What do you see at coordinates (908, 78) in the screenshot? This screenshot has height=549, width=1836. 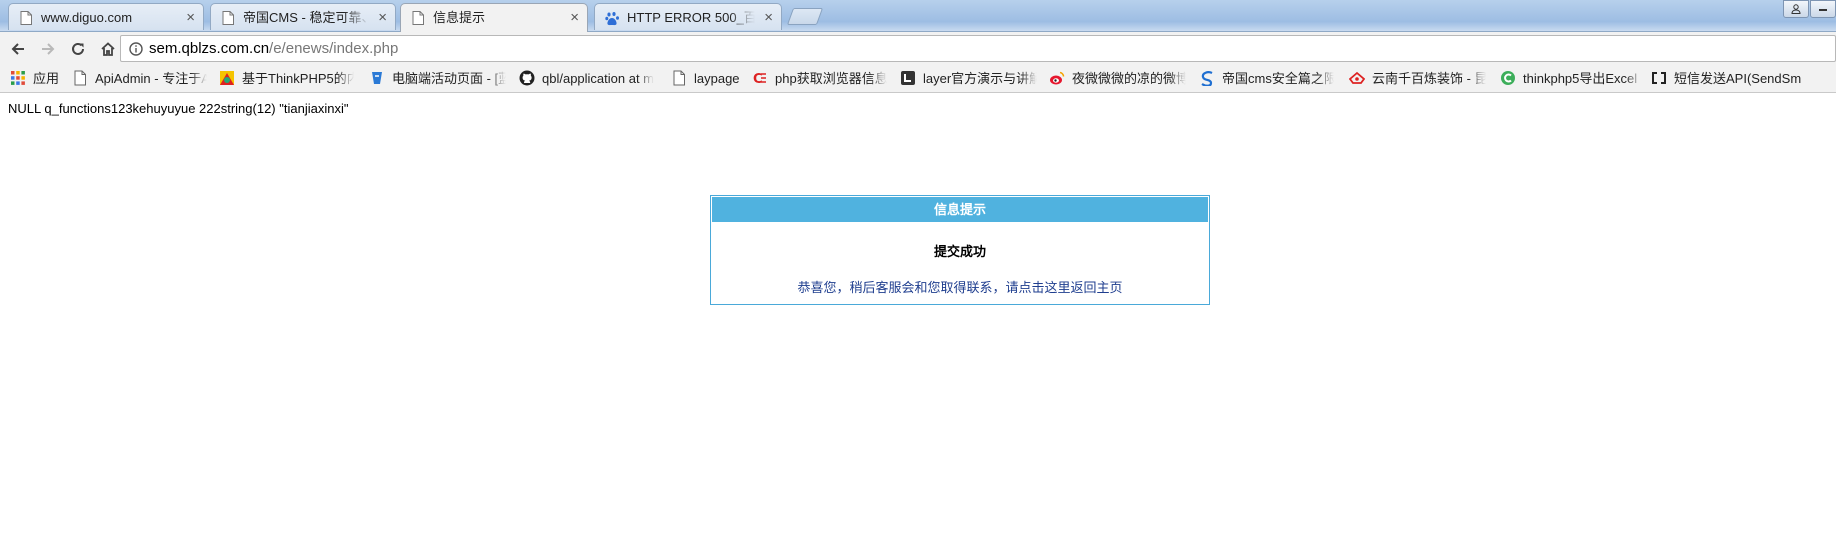 I see `layer-icon` at bounding box center [908, 78].